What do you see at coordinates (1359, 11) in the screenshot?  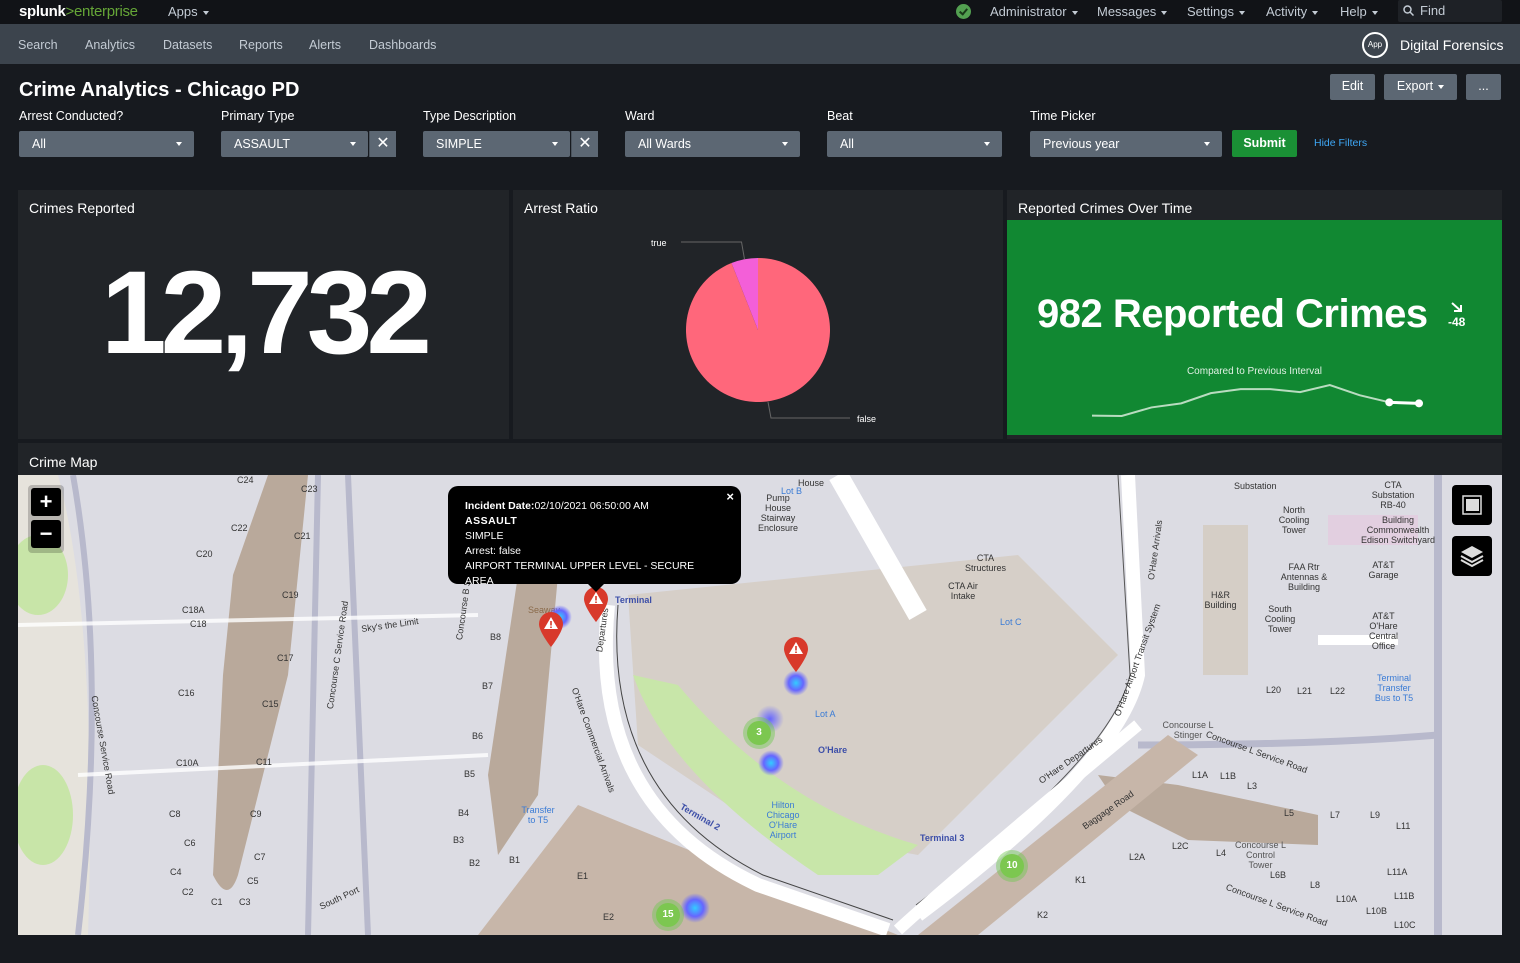 I see `menu-help: Help` at bounding box center [1359, 11].